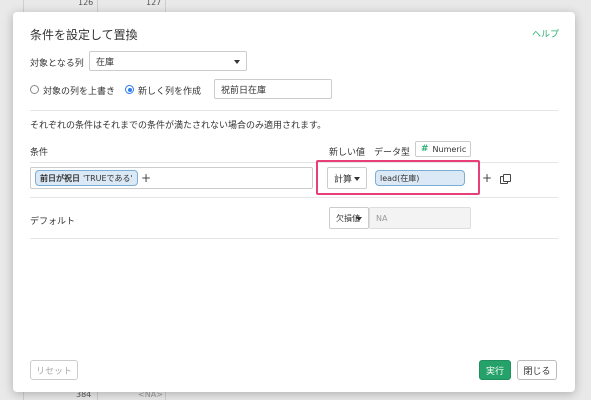 The height and width of the screenshot is (400, 591). Describe the element at coordinates (392, 153) in the screenshot. I see `data-type-header: データ型` at that location.